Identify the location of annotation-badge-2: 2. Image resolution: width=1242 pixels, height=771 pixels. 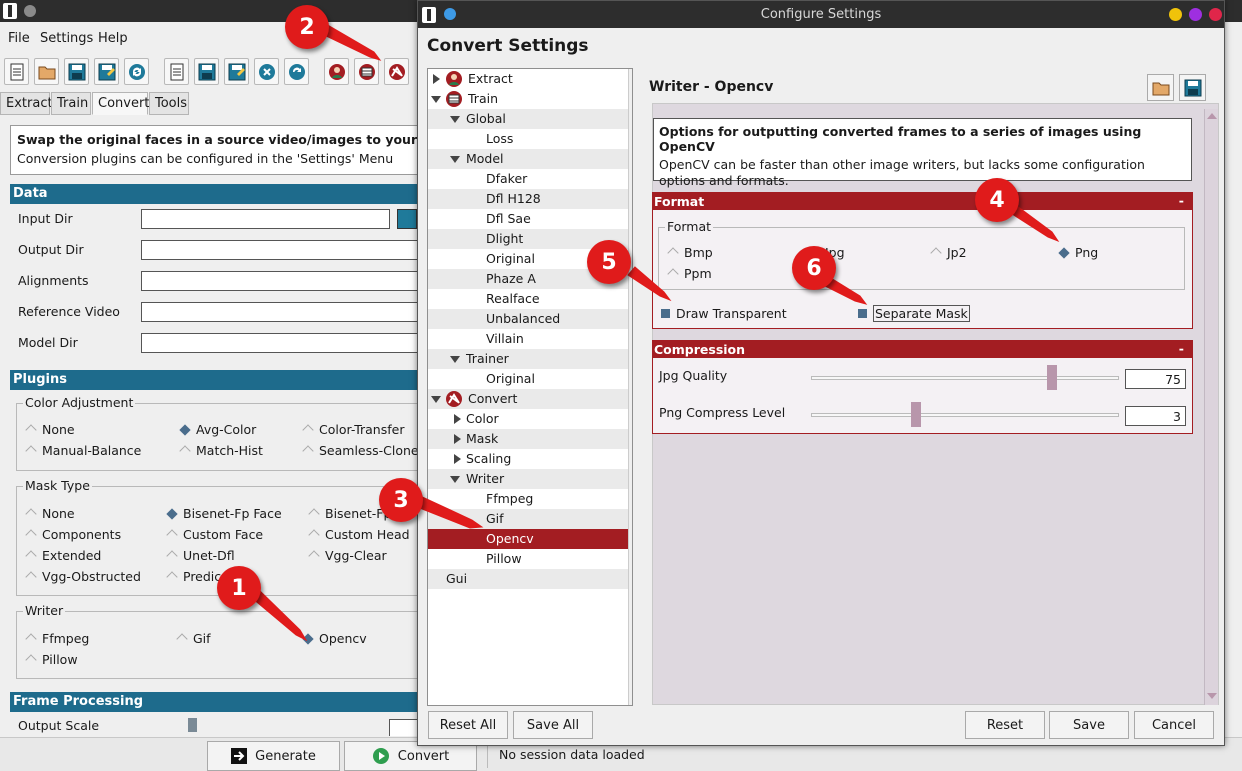
(307, 27).